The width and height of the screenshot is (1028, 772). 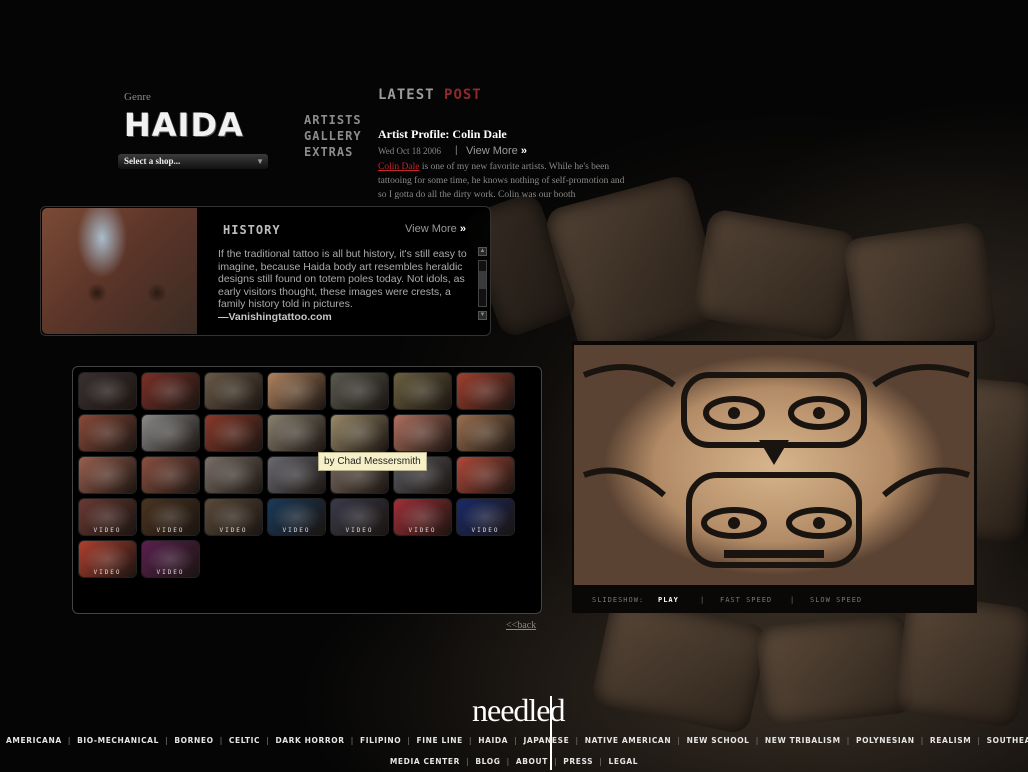 What do you see at coordinates (628, 740) in the screenshot?
I see `footer-link: NATIVE AMERICAN` at bounding box center [628, 740].